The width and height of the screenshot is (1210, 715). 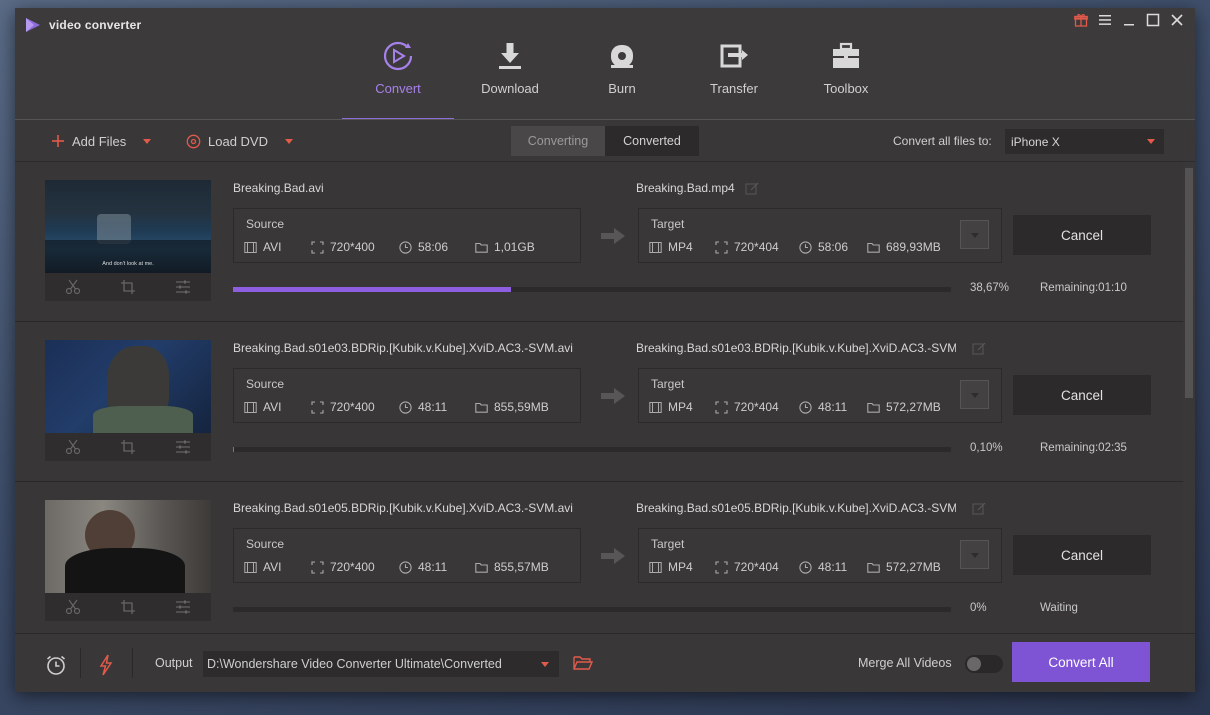 What do you see at coordinates (1177, 20) in the screenshot?
I see `close-button` at bounding box center [1177, 20].